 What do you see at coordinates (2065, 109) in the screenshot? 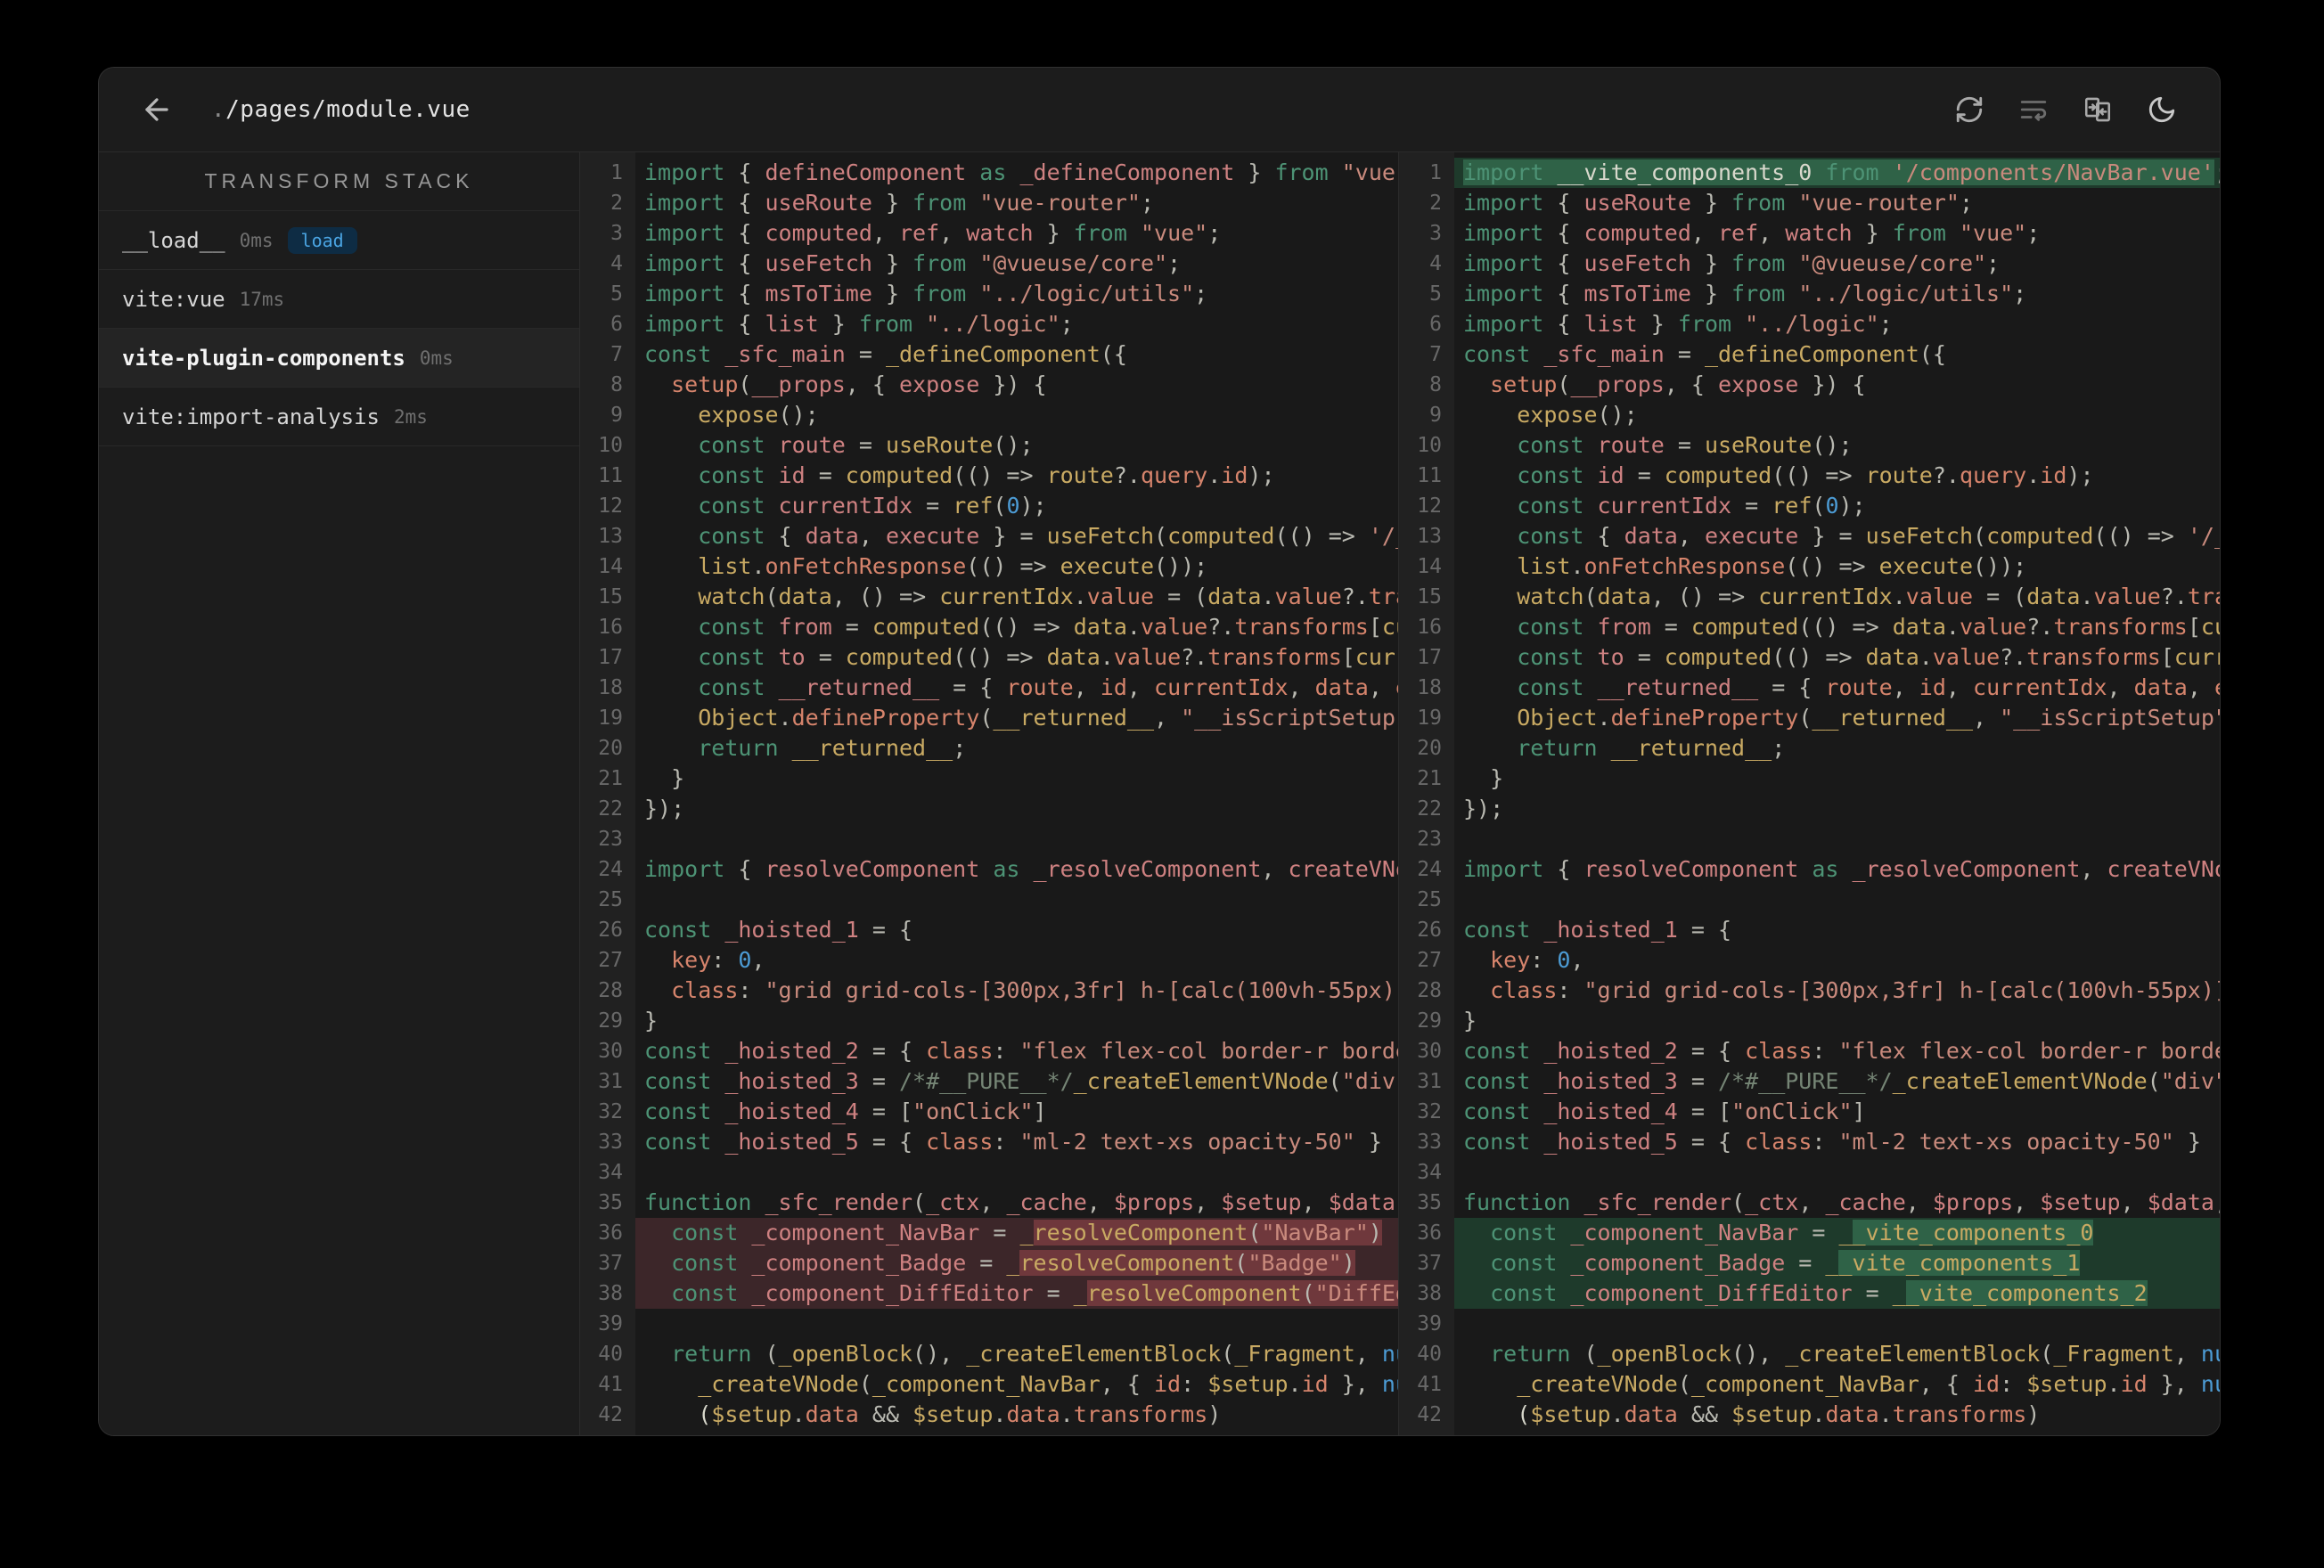
I see `toolbar` at bounding box center [2065, 109].